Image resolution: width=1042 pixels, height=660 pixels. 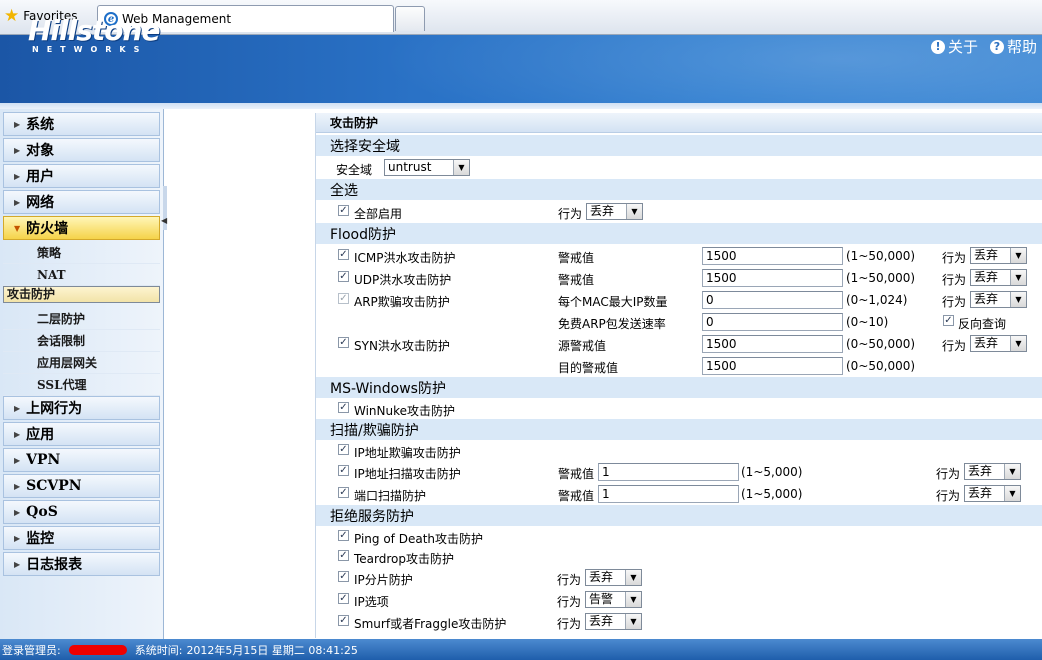 What do you see at coordinates (992, 471) in the screenshot?
I see `ip-scan-action-select: 丢弃 ▼` at bounding box center [992, 471].